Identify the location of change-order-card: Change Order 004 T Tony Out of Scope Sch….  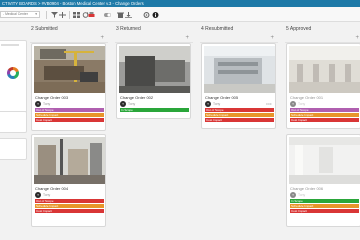
(68, 180).